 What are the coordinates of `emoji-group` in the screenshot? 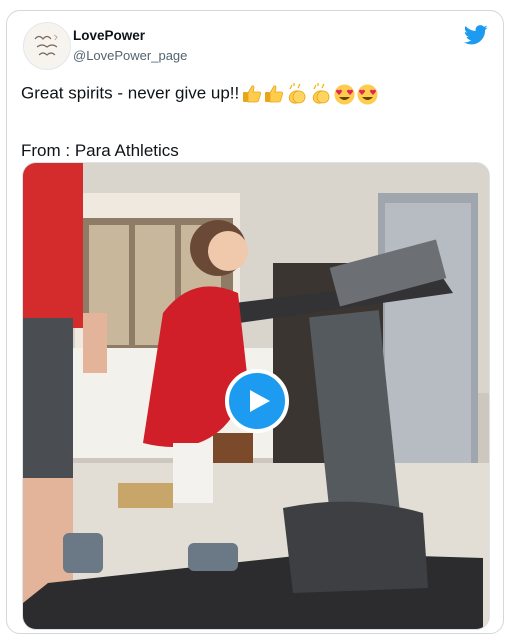 It's located at (310, 94).